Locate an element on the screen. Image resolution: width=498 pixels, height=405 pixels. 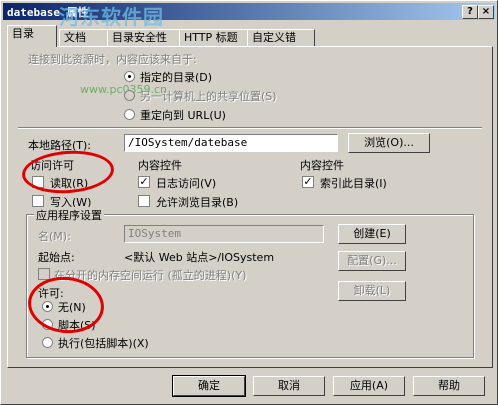
permission-execute-radio is located at coordinates (47, 342).